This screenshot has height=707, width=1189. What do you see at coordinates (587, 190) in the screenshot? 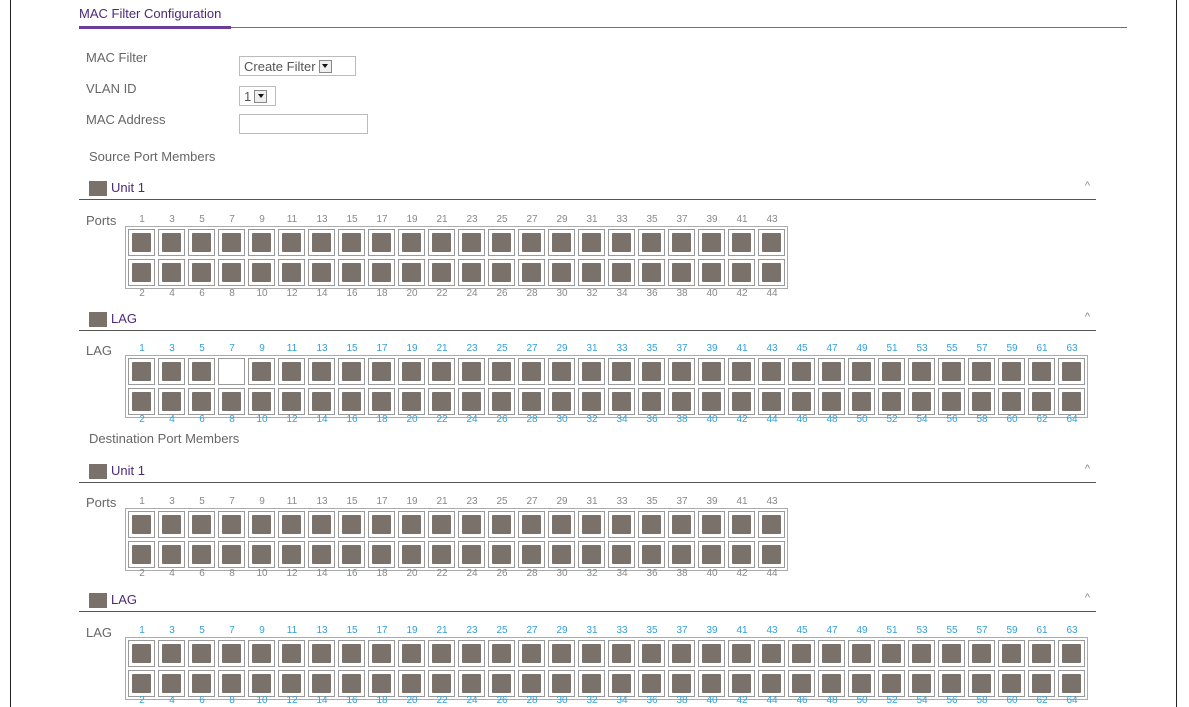
I see `source-unit-header: Unit 1 ^` at bounding box center [587, 190].